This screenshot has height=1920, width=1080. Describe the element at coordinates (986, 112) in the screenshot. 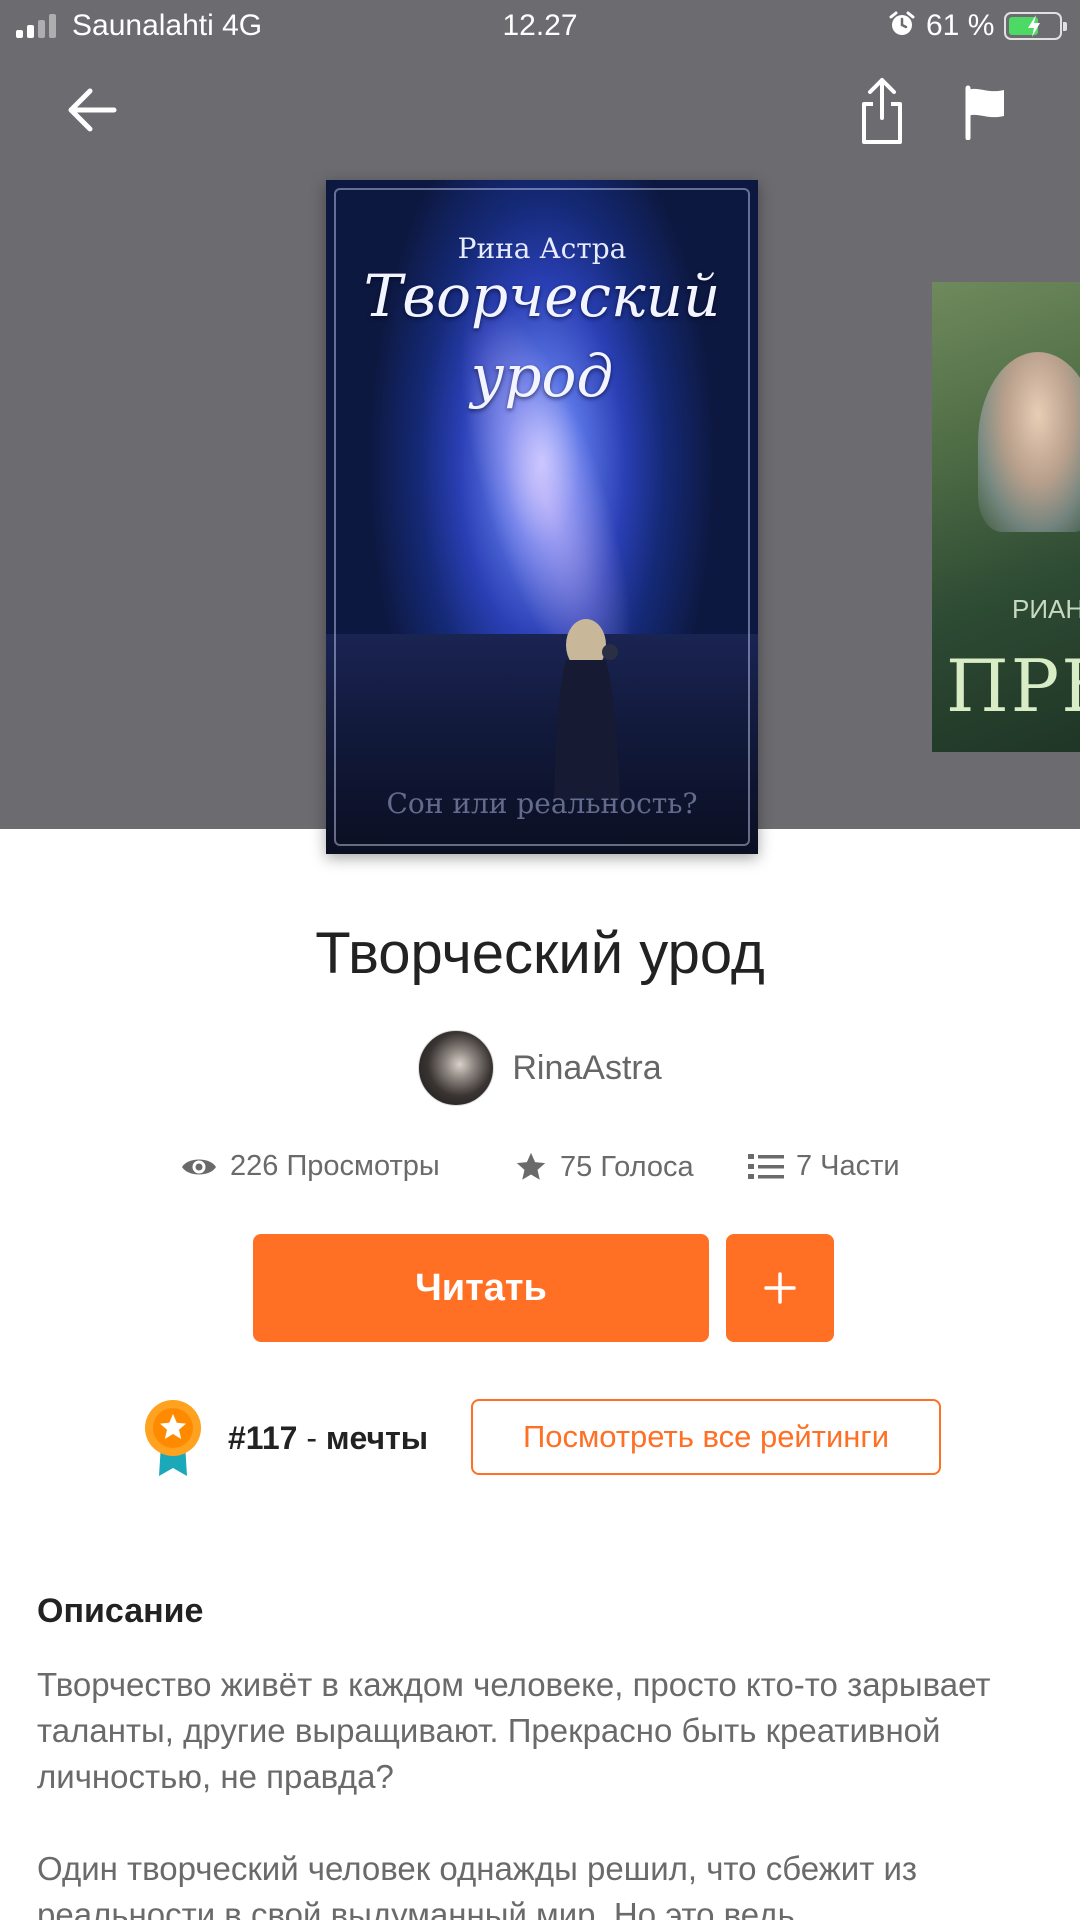

I see `report-flag-icon` at that location.